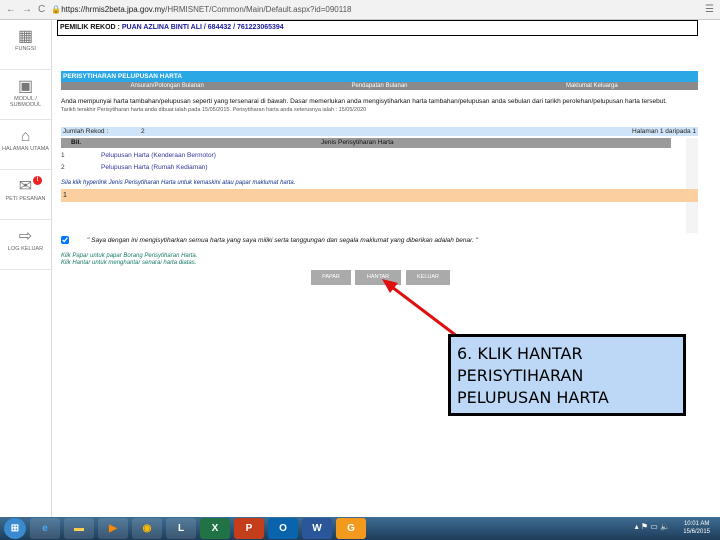  I want to click on clock: 10:01 AM 15/6/2015, so click(696, 528).